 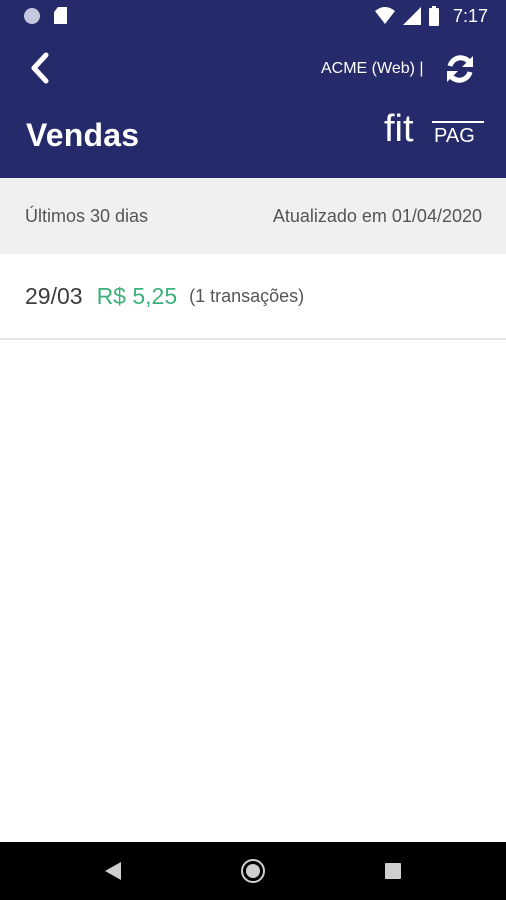 What do you see at coordinates (377, 216) in the screenshot?
I see `updated-date: Atualizado em 01/04/2020` at bounding box center [377, 216].